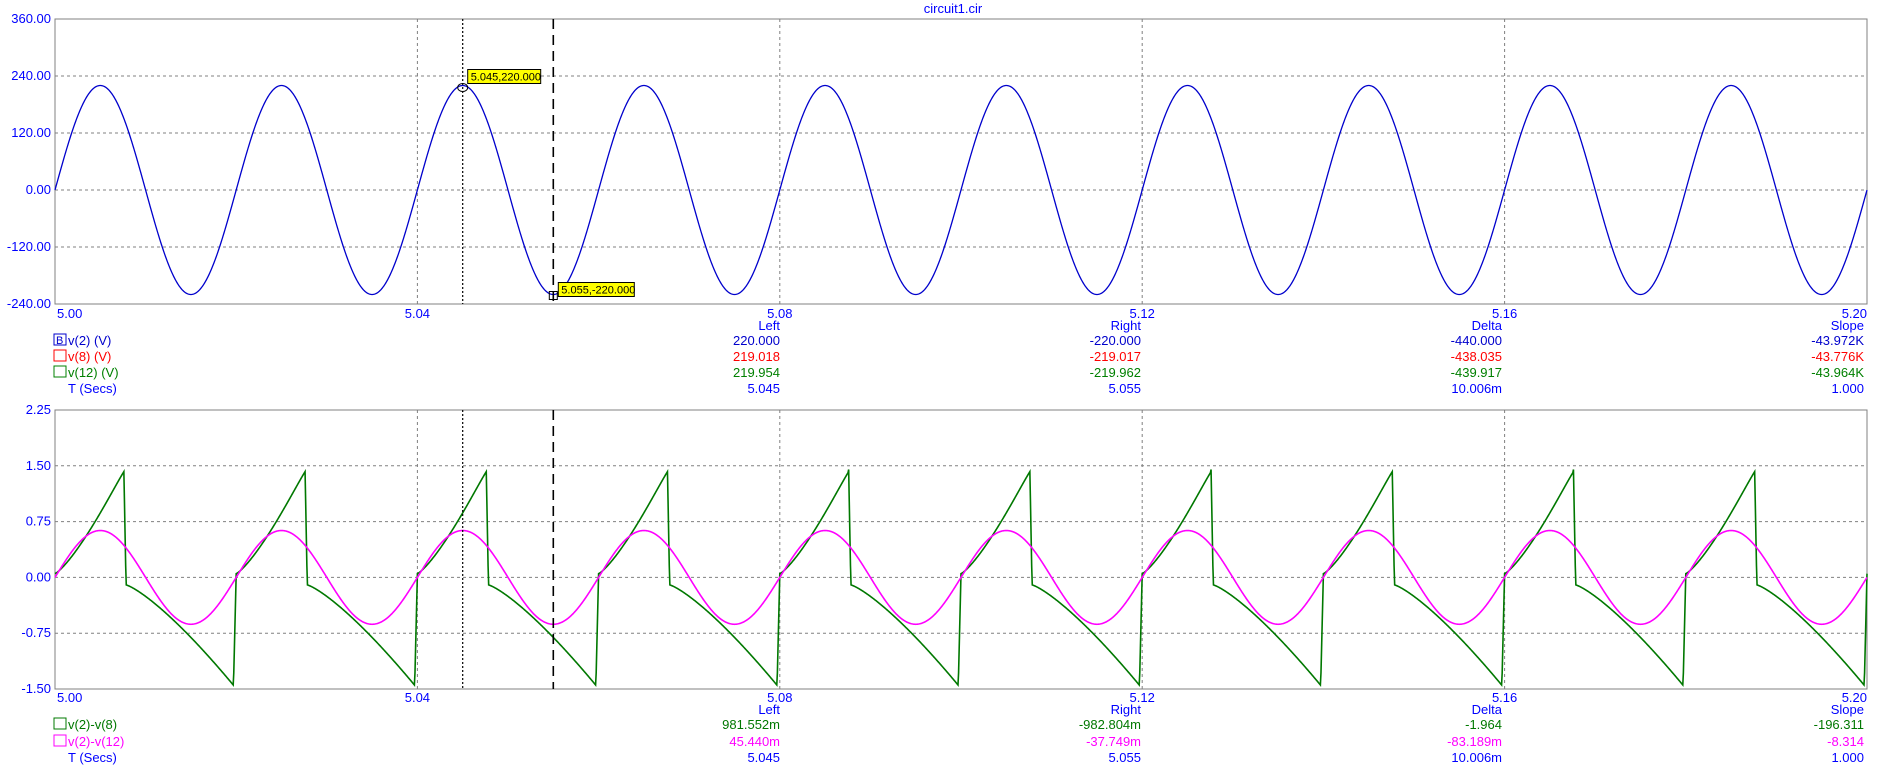 The image size is (1887, 778). Describe the element at coordinates (1115, 340) in the screenshot. I see `cursor-value-right: -220.000` at that location.